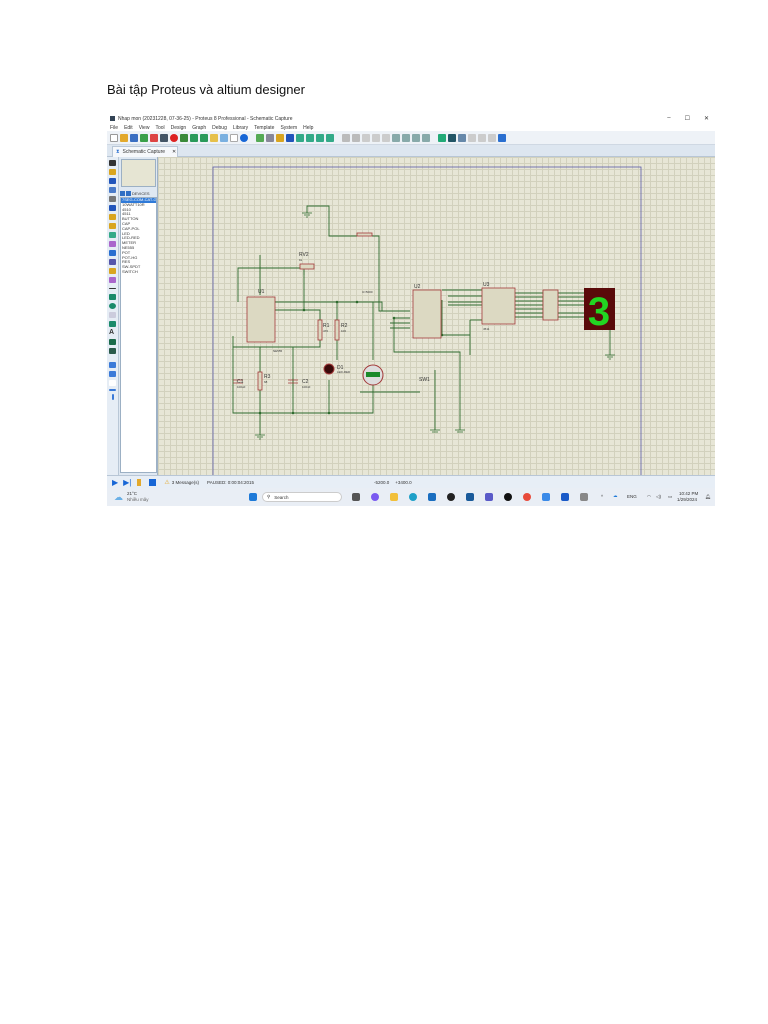 This screenshot has width=768, height=1024. Describe the element at coordinates (687, 499) in the screenshot. I see `clock-date: 1/29/2024` at that location.